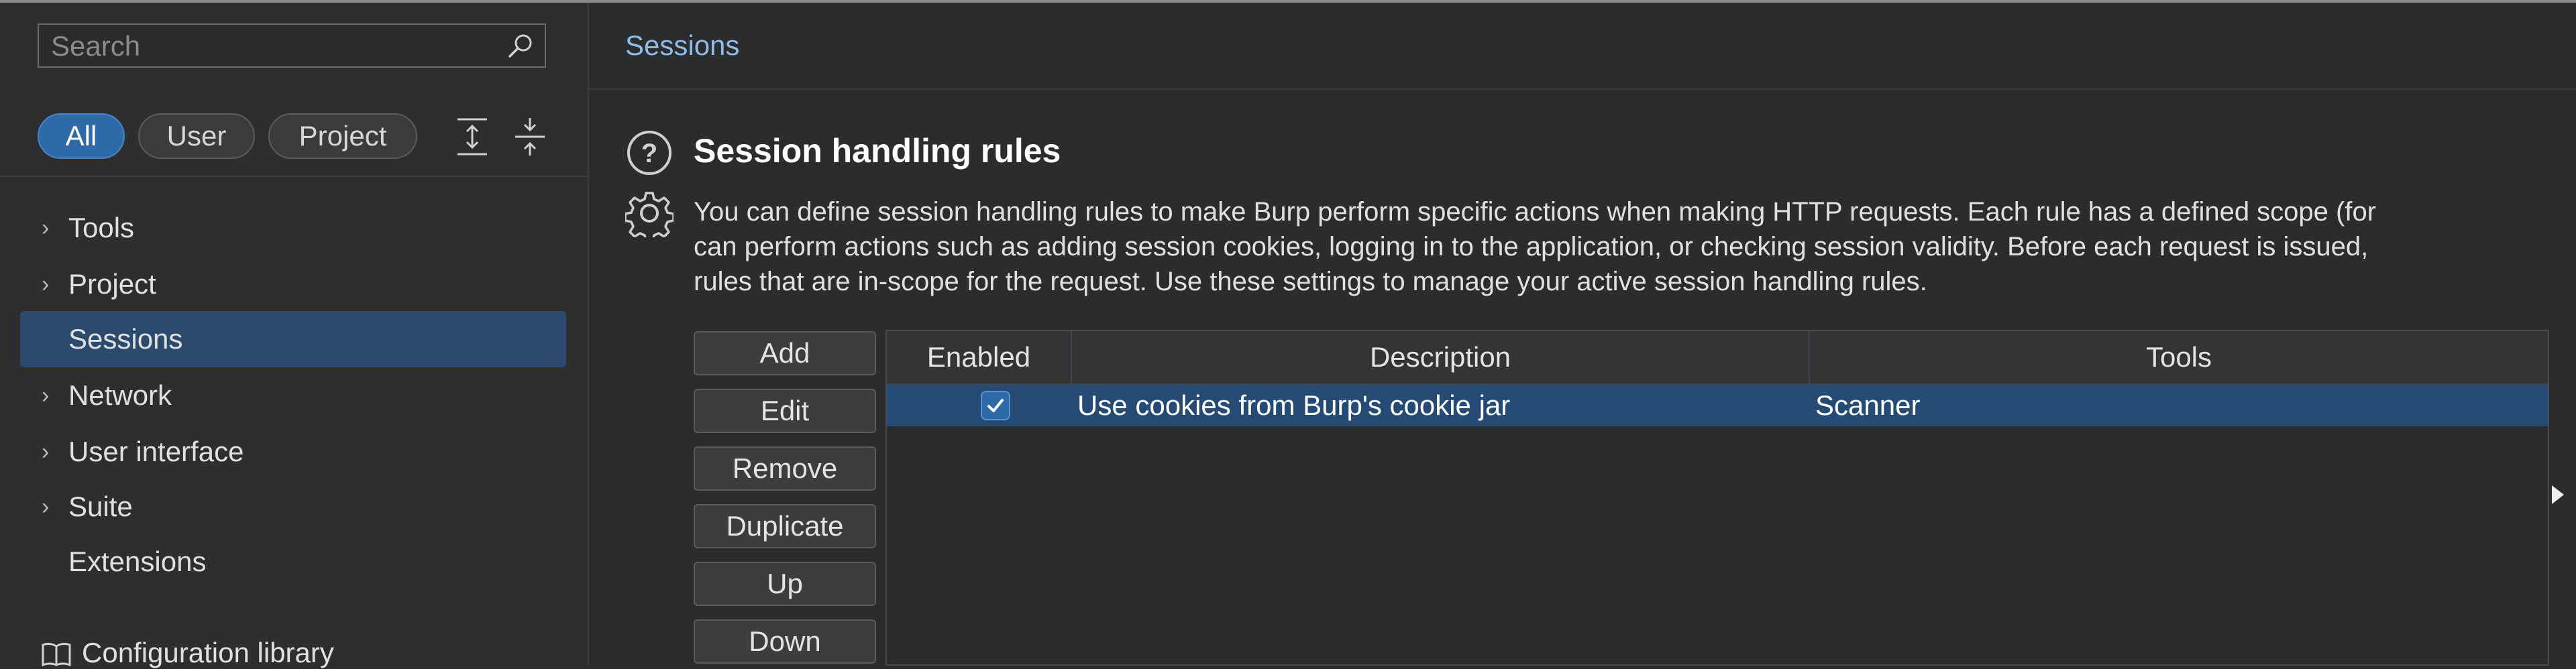 This screenshot has width=2576, height=669. I want to click on sidebar-item-label: User interface, so click(156, 451).